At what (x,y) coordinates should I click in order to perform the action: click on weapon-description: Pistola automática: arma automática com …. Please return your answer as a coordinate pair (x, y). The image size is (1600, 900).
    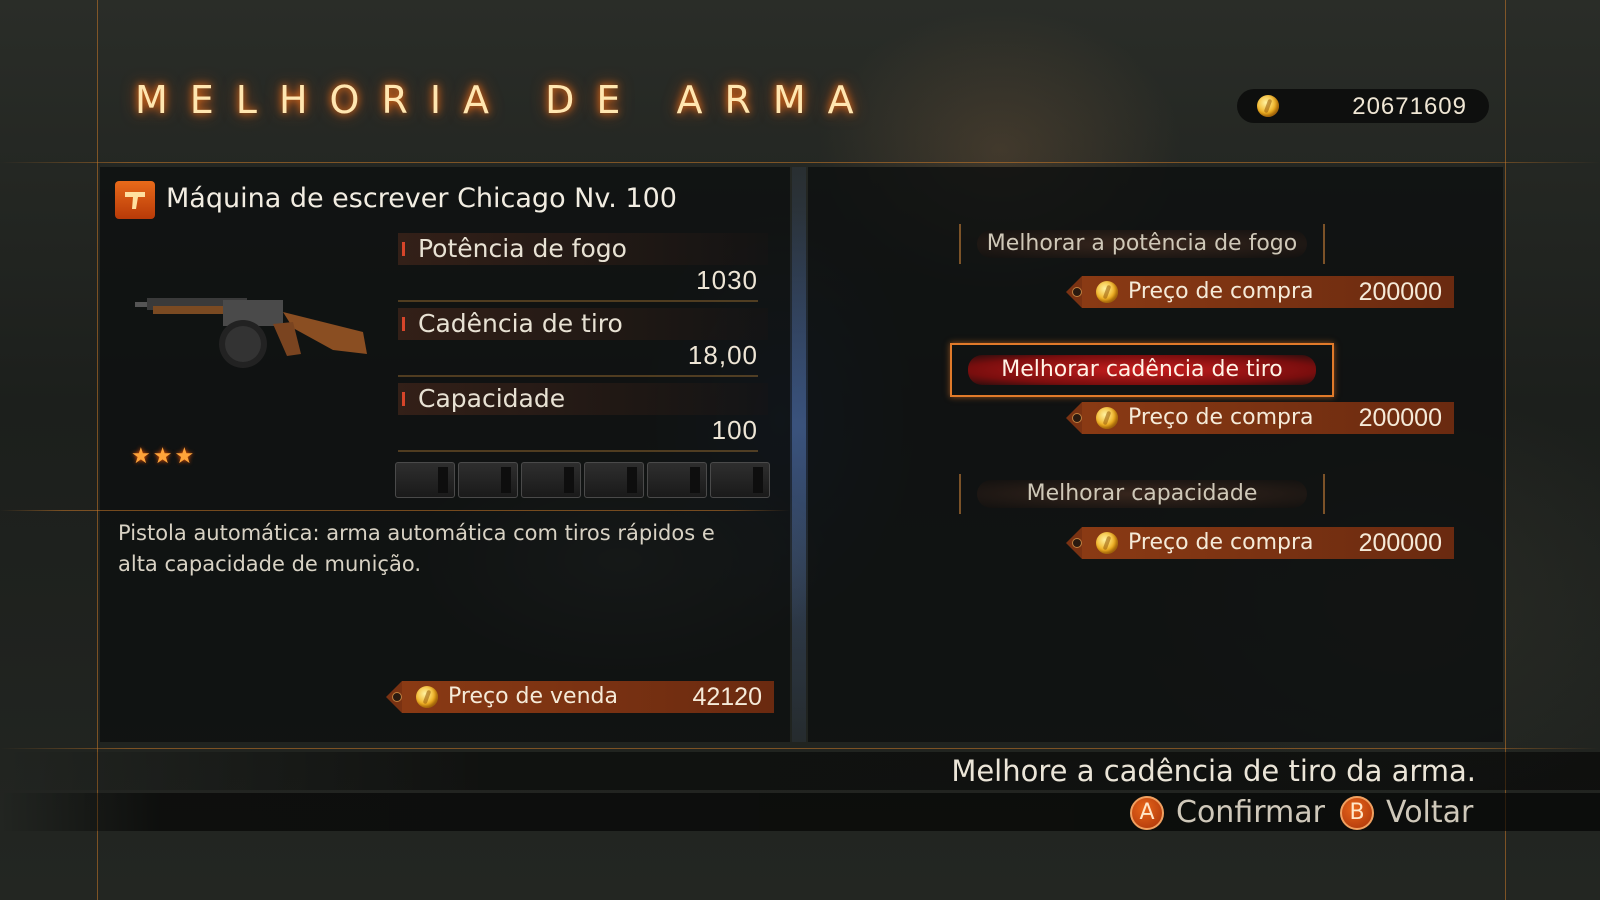
    Looking at the image, I should click on (416, 548).